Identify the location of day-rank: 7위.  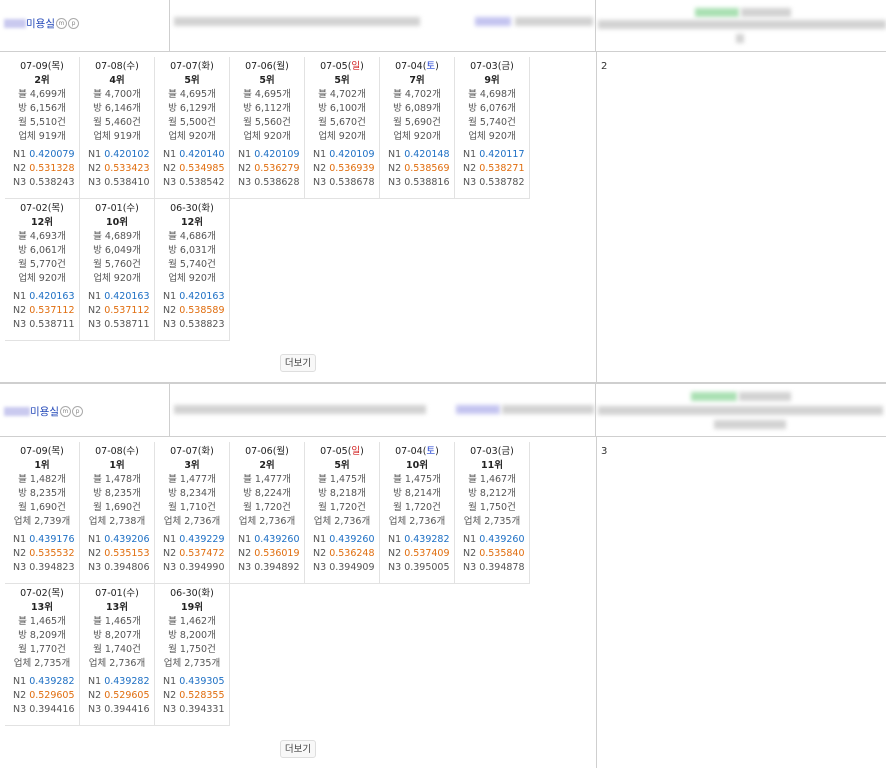
(417, 80).